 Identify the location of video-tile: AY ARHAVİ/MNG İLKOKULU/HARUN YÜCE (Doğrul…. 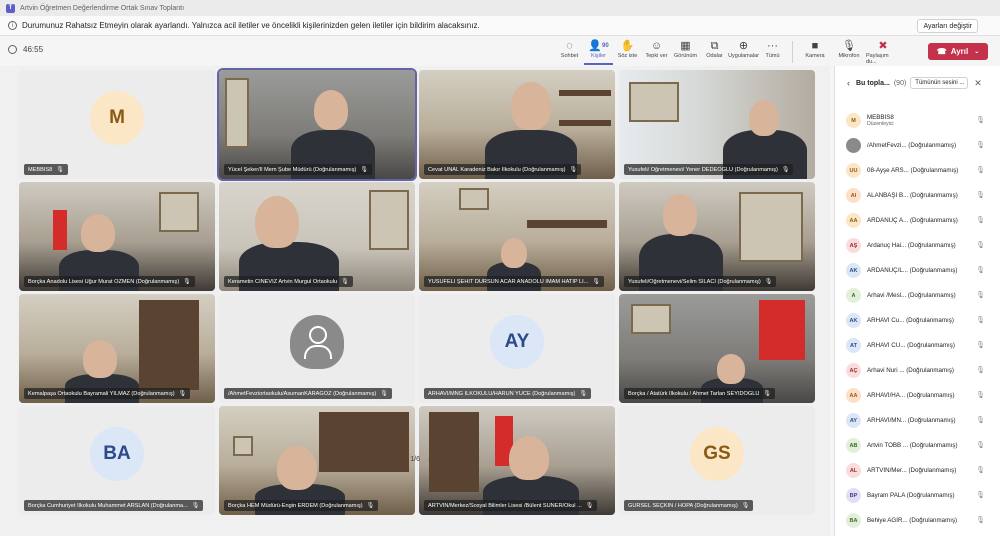
(517, 348).